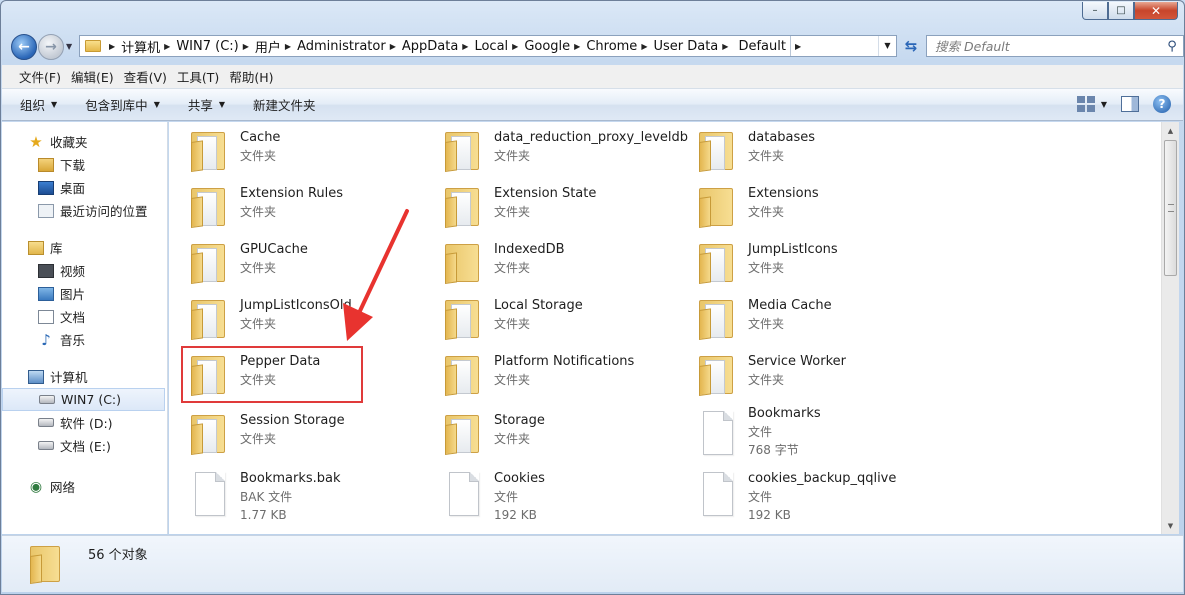 This screenshot has width=1185, height=595. Describe the element at coordinates (376, 275) in the screenshot. I see `annotation-arrow-icon` at that location.